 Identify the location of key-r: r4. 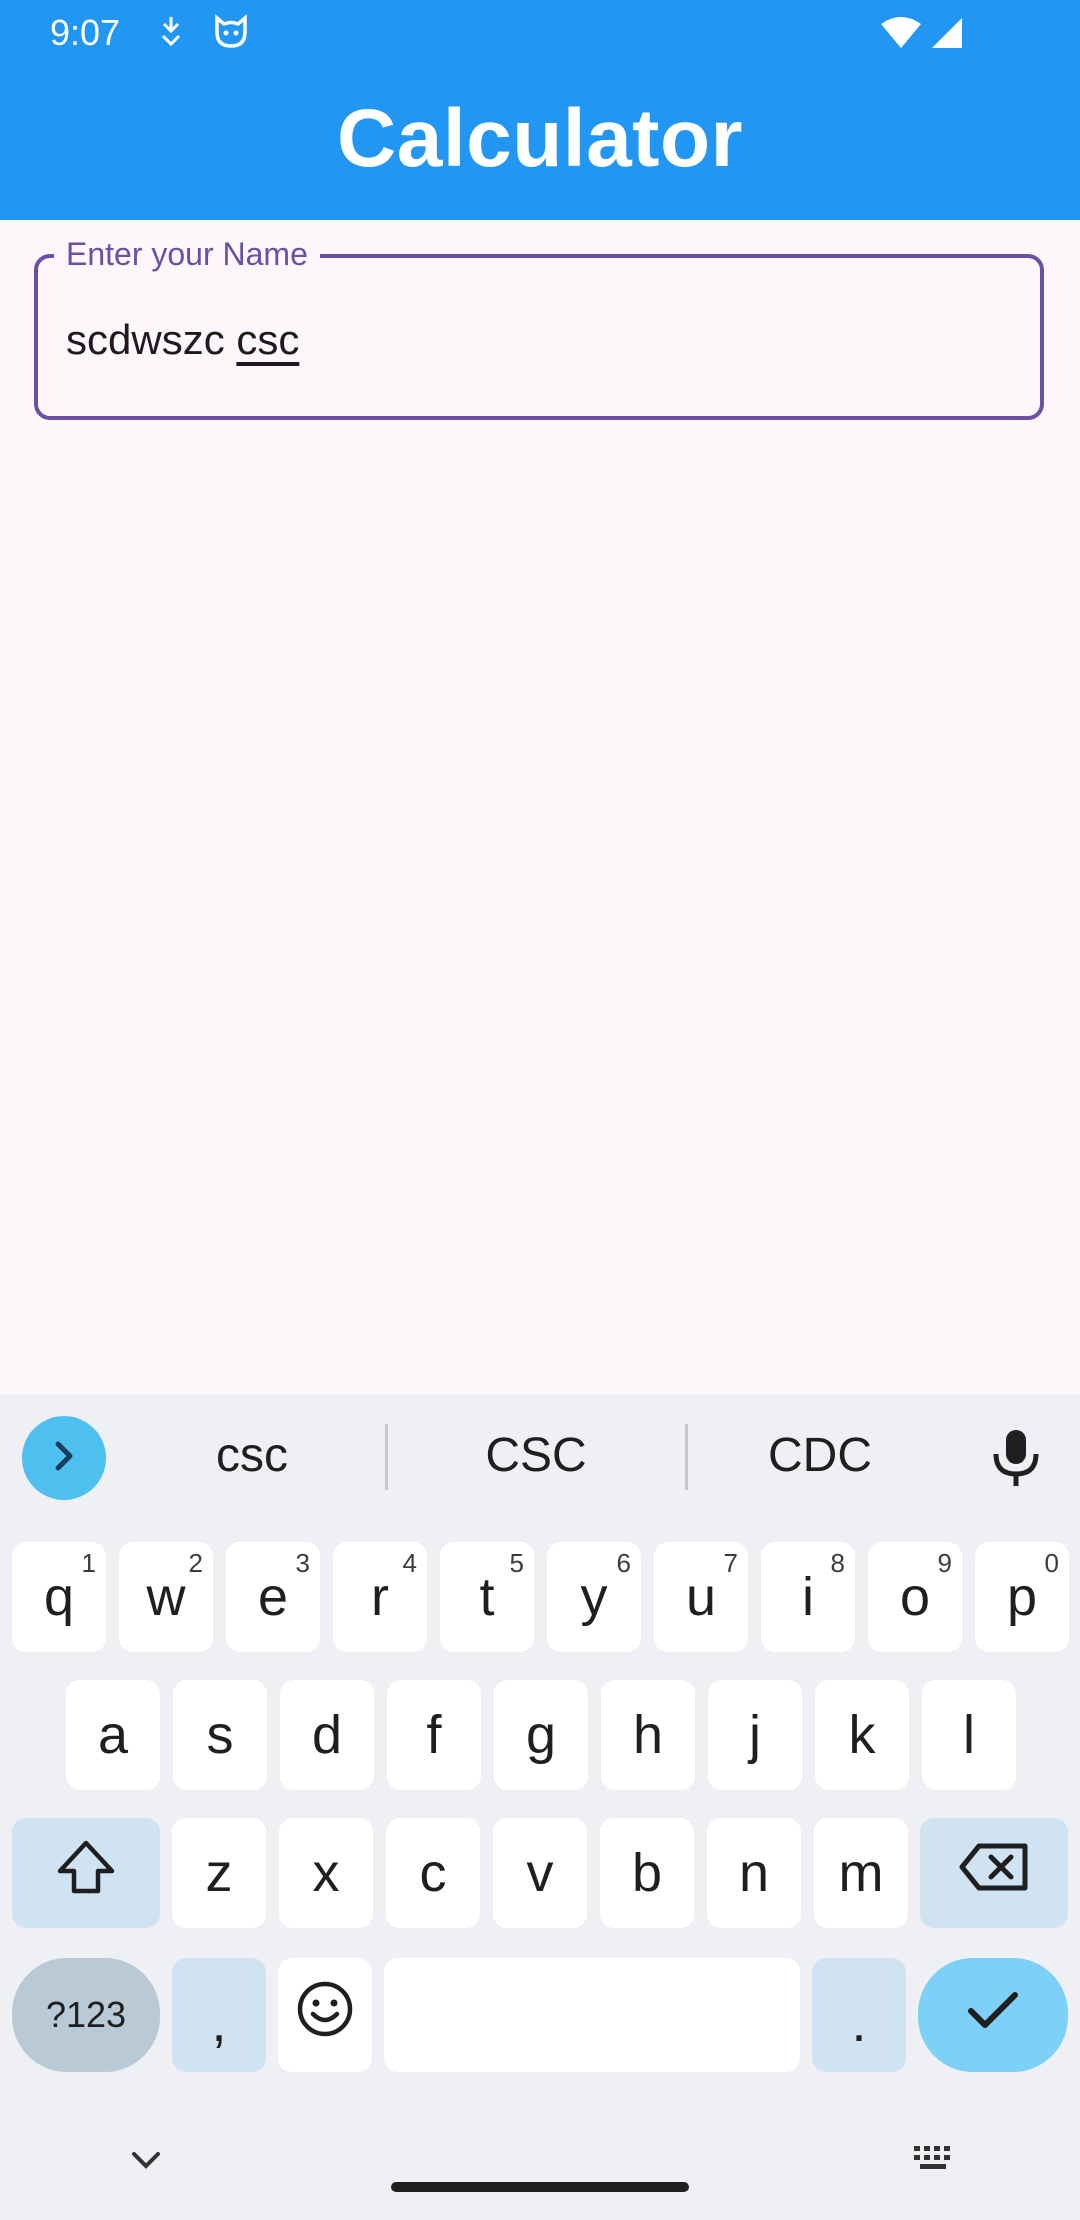
(380, 1597).